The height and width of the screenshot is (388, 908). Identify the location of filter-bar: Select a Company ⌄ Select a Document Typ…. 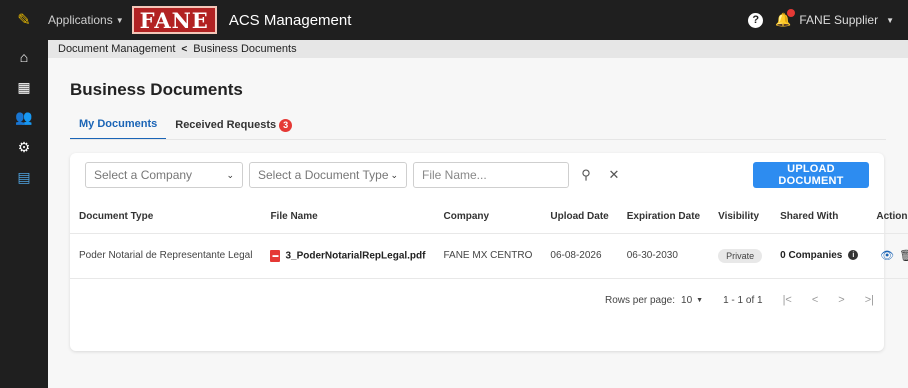
(355, 175).